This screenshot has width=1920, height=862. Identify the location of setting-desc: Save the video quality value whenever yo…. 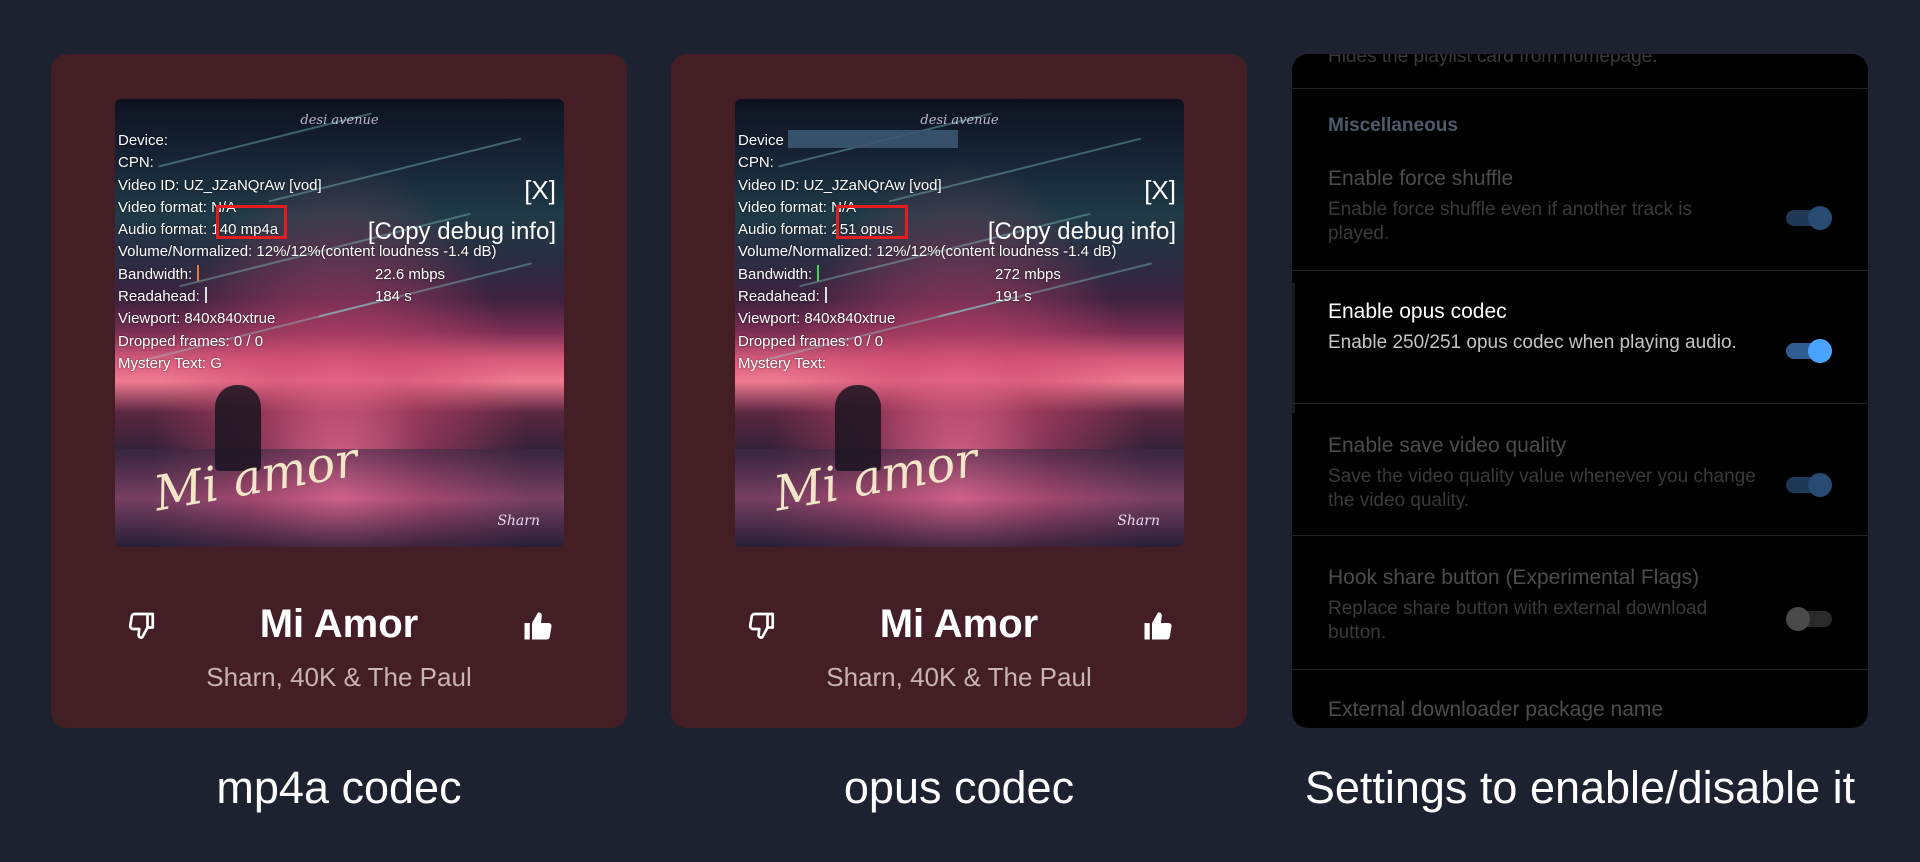
(1542, 488).